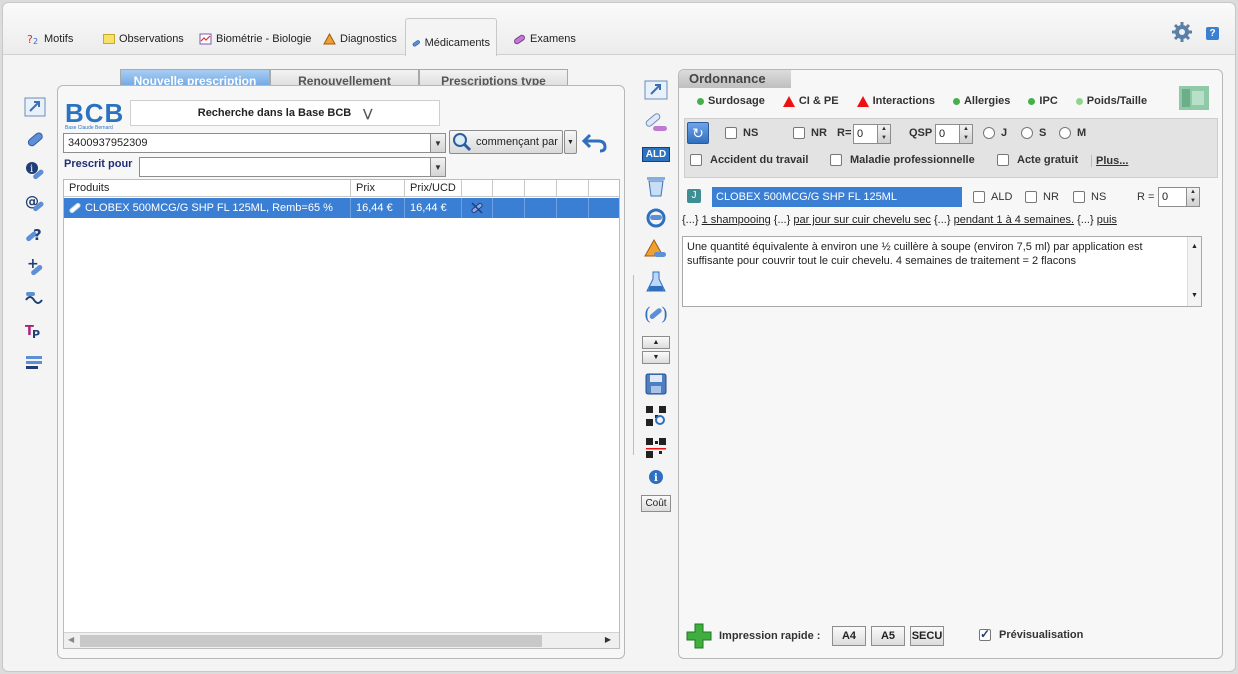 This screenshot has height=674, width=1238. What do you see at coordinates (656, 342) in the screenshot?
I see `move-up-button: ▲` at bounding box center [656, 342].